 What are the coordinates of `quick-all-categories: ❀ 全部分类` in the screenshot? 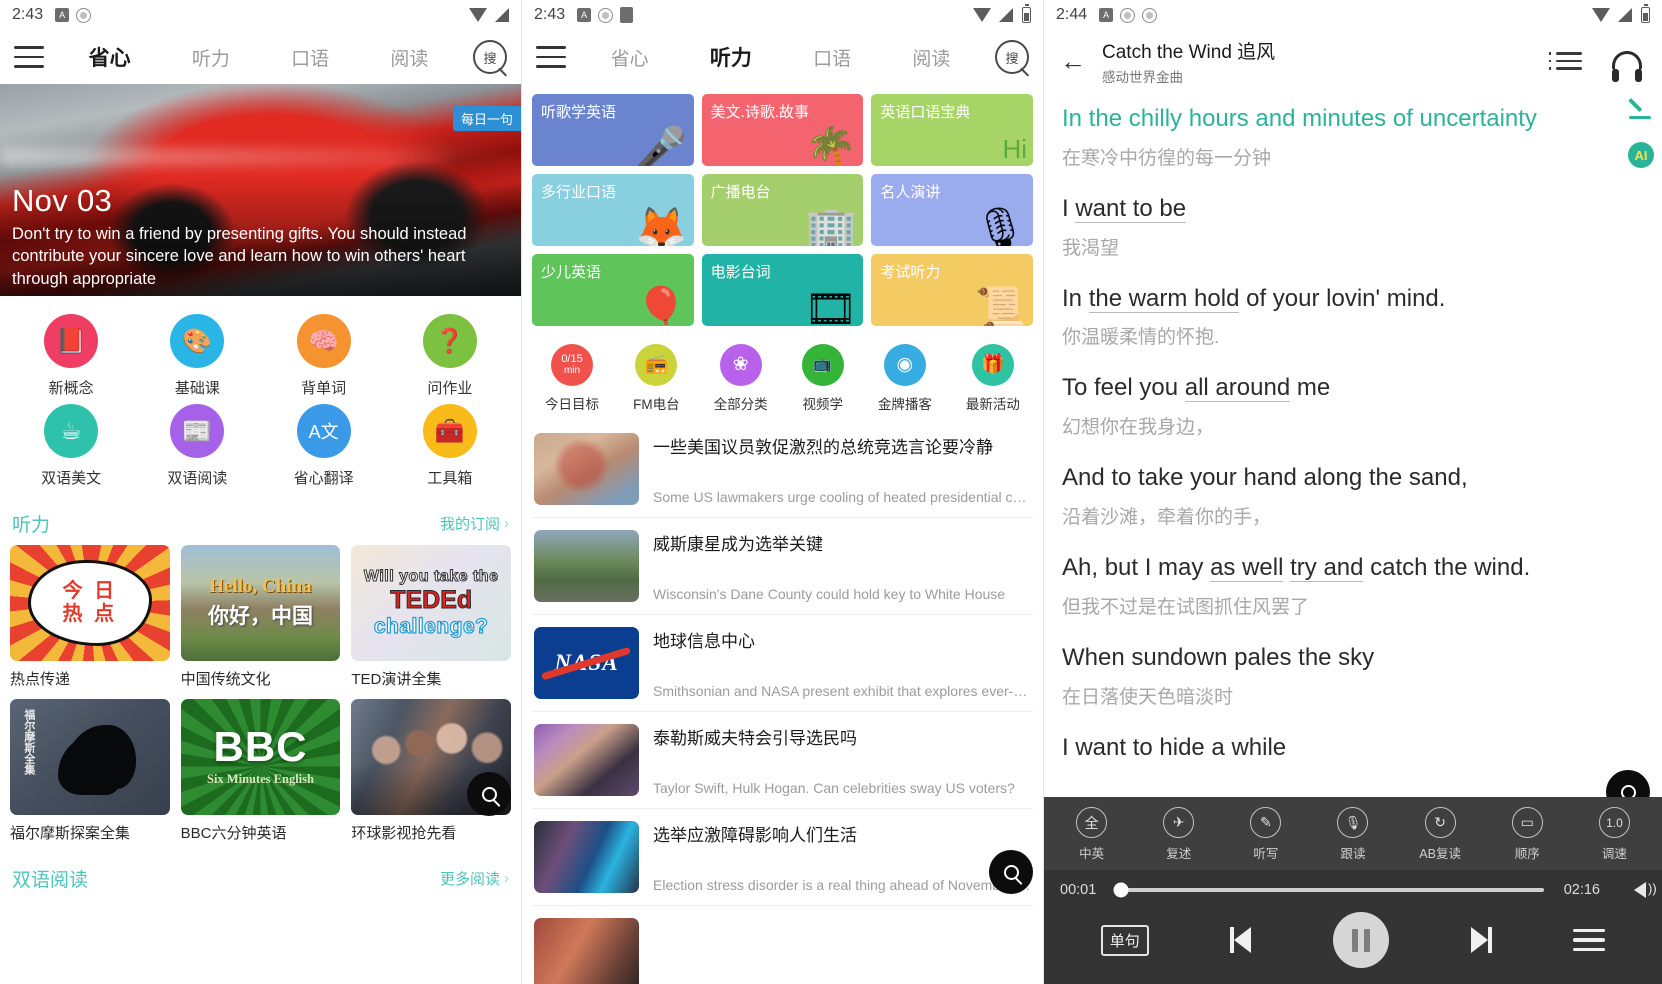 It's located at (741, 378).